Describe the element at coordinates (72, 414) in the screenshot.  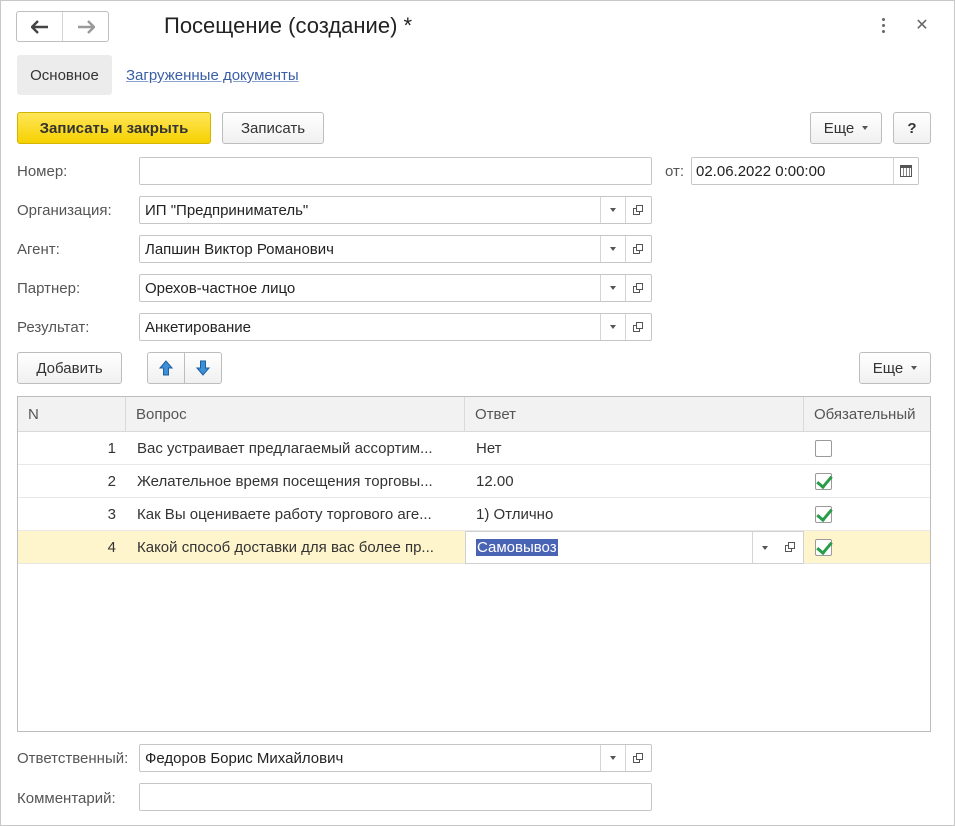
I see `column-header-n: N` at that location.